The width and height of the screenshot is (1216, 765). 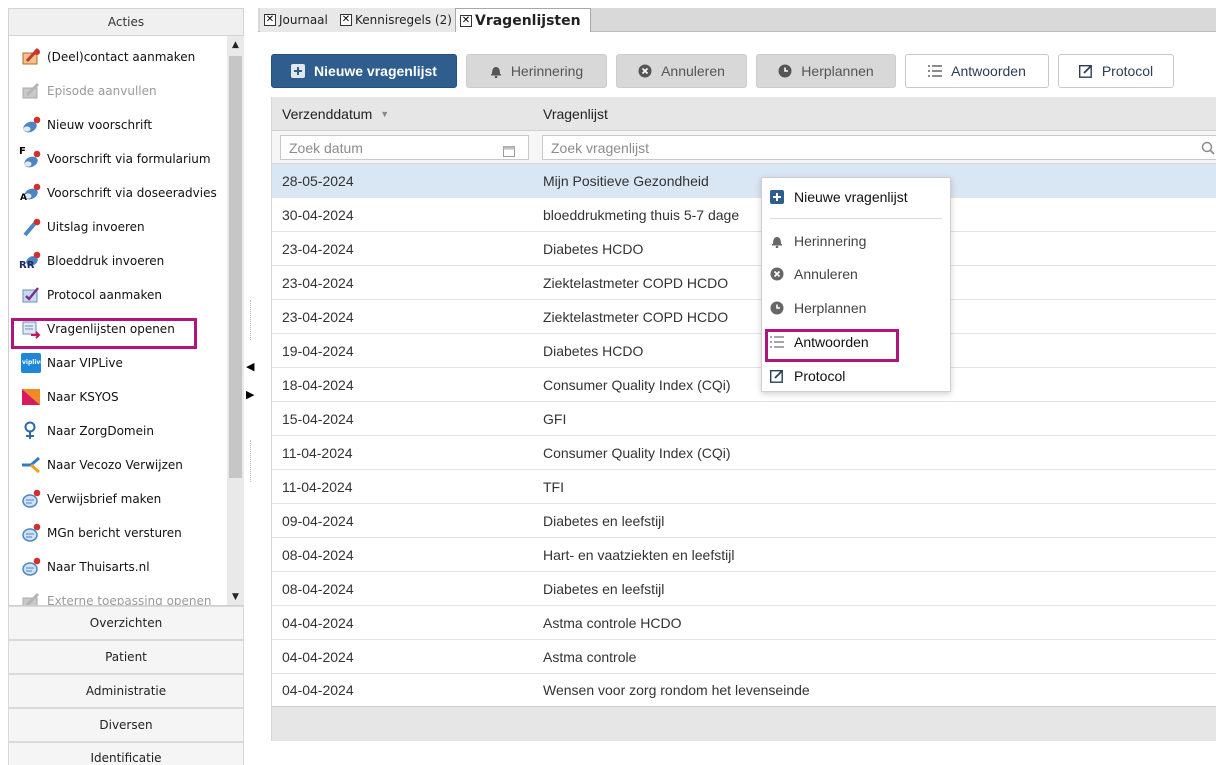 I want to click on table-row: 04-04-2024 Astma controle HCDO, so click(x=744, y=623).